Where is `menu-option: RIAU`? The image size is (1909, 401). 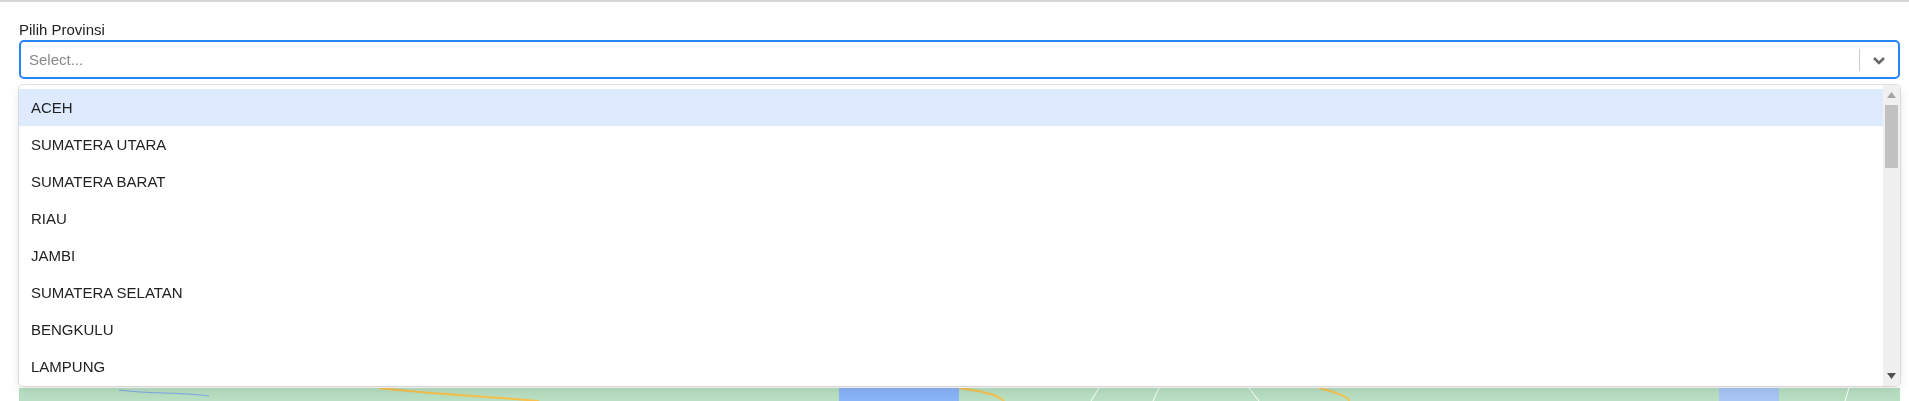 menu-option: RIAU is located at coordinates (951, 218).